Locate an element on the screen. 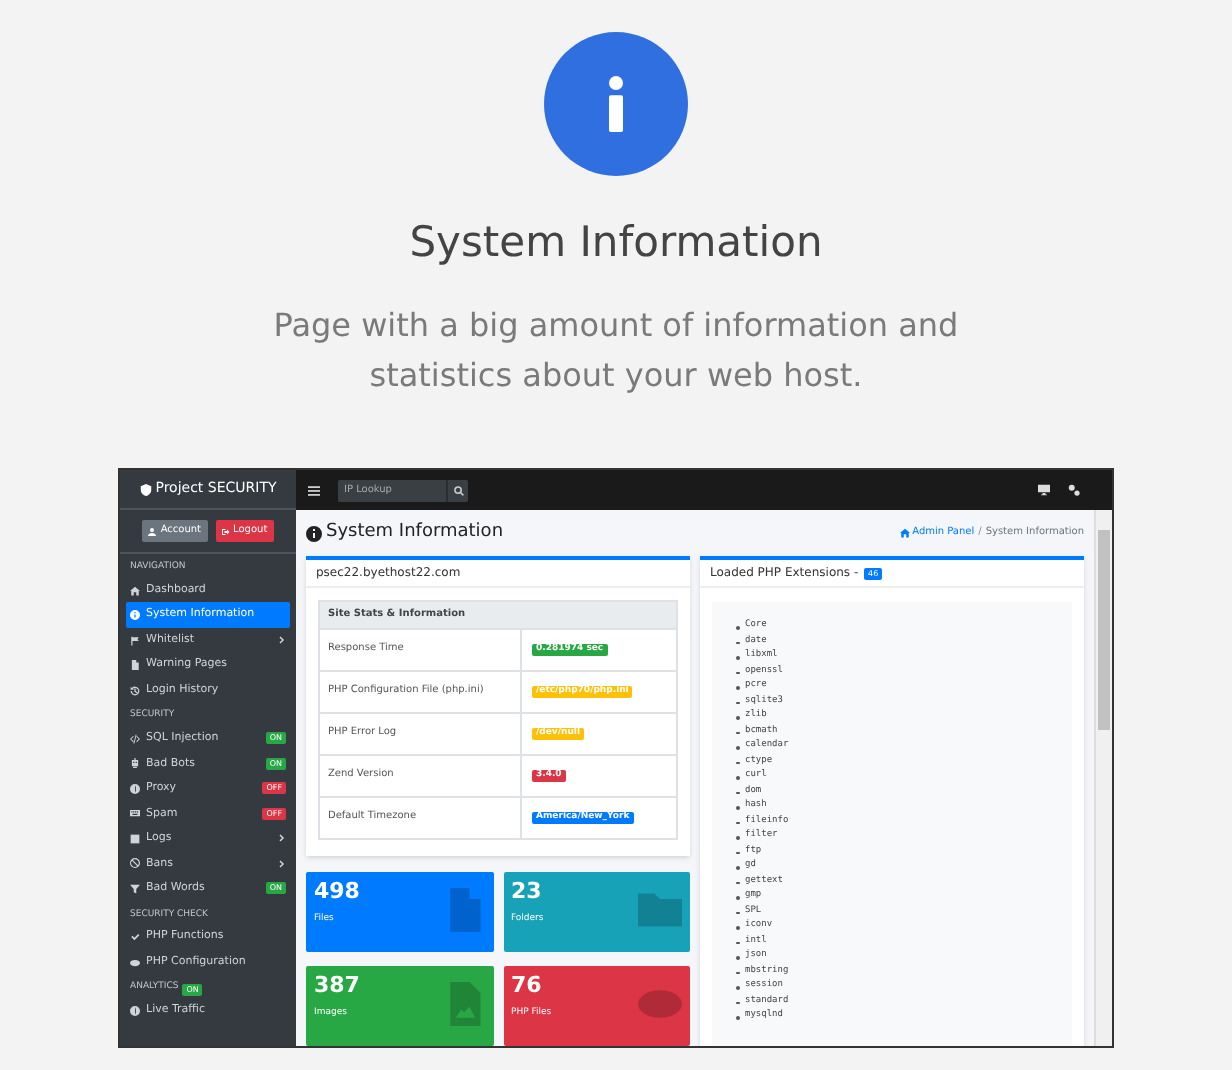 Image resolution: width=1232 pixels, height=1070 pixels. shield-icon is located at coordinates (145, 489).